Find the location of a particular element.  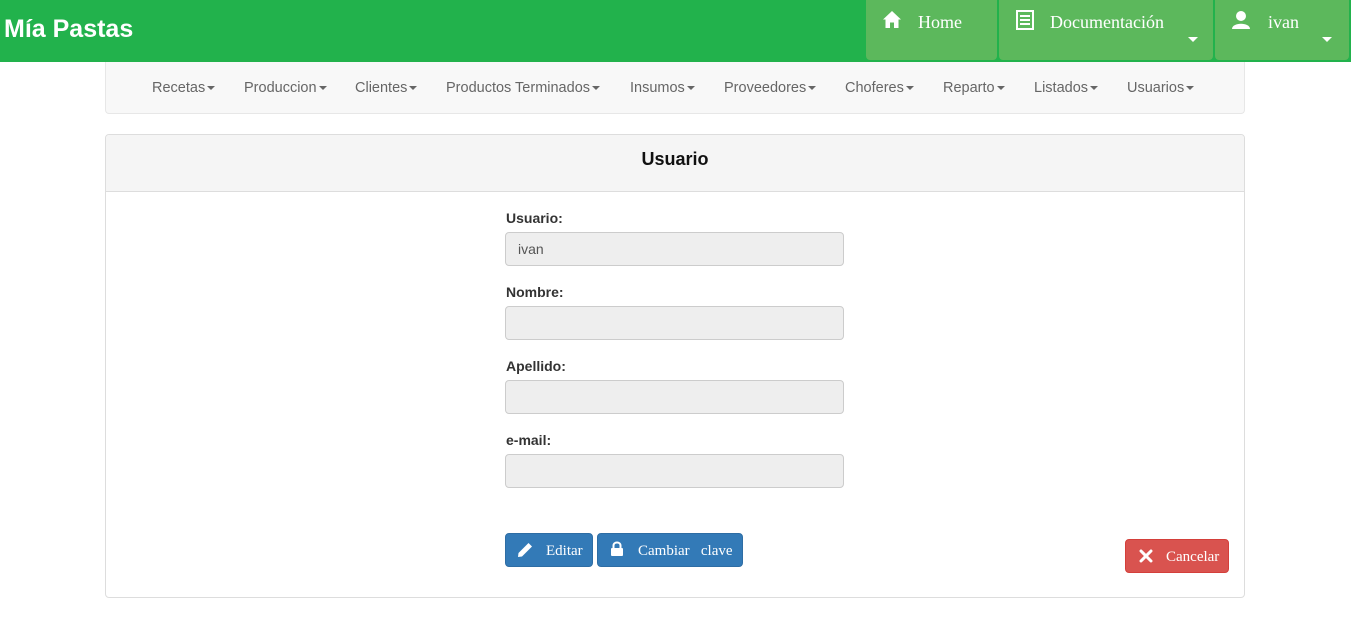

edit-button: Editar is located at coordinates (549, 550).